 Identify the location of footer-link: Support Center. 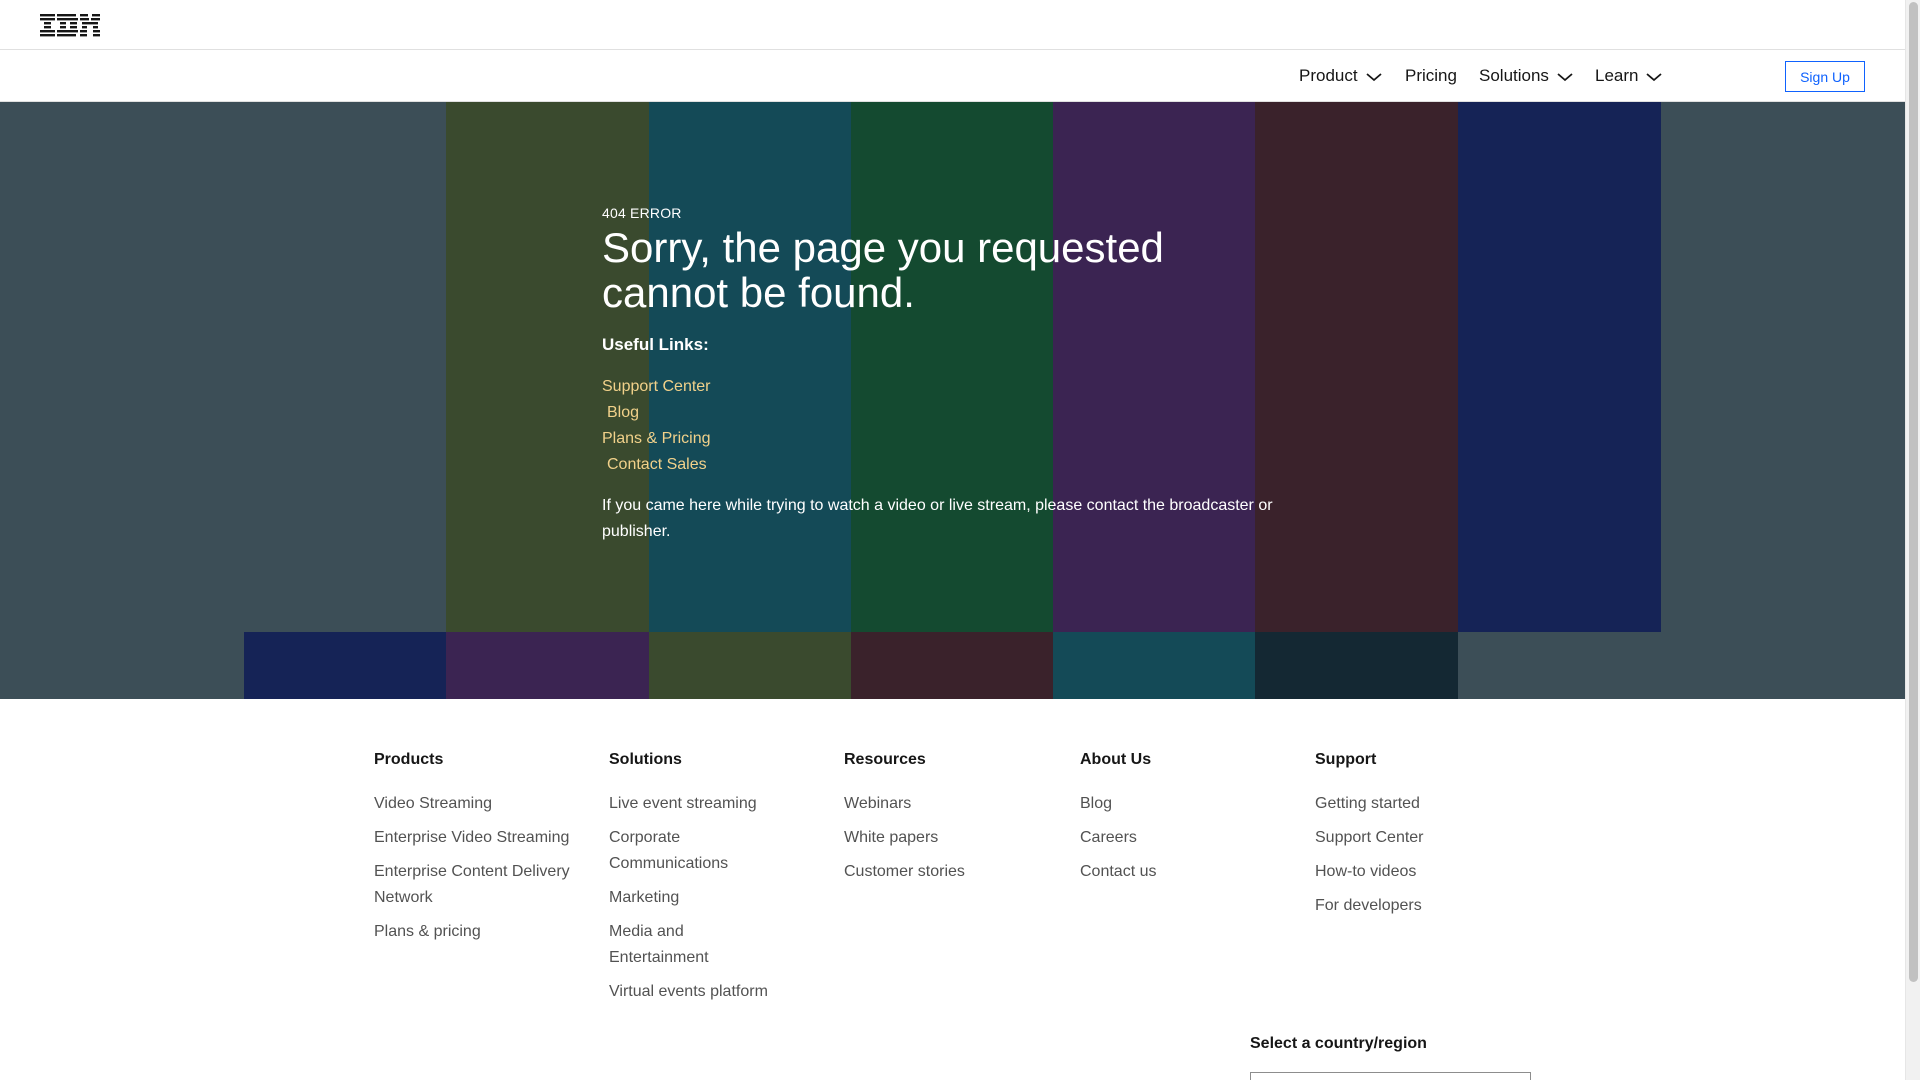
(1420, 838).